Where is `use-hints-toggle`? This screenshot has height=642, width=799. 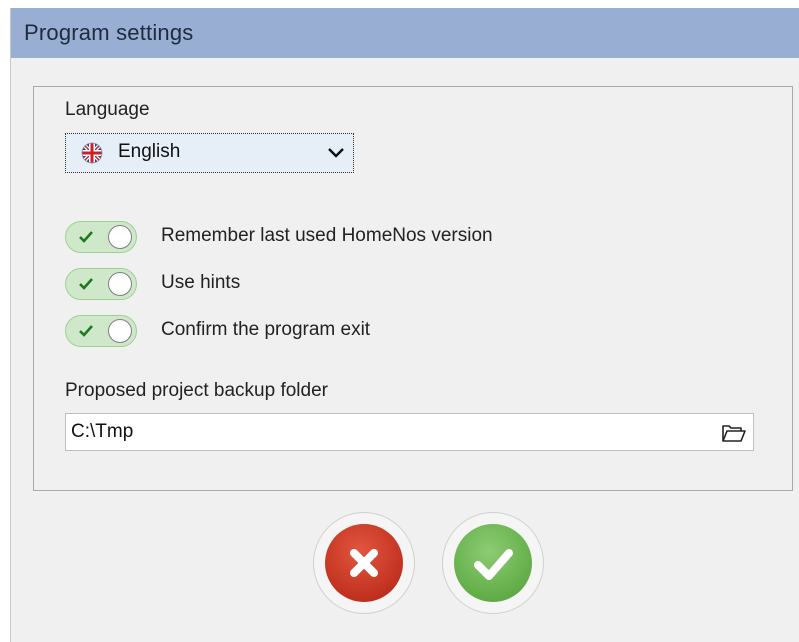
use-hints-toggle is located at coordinates (101, 284).